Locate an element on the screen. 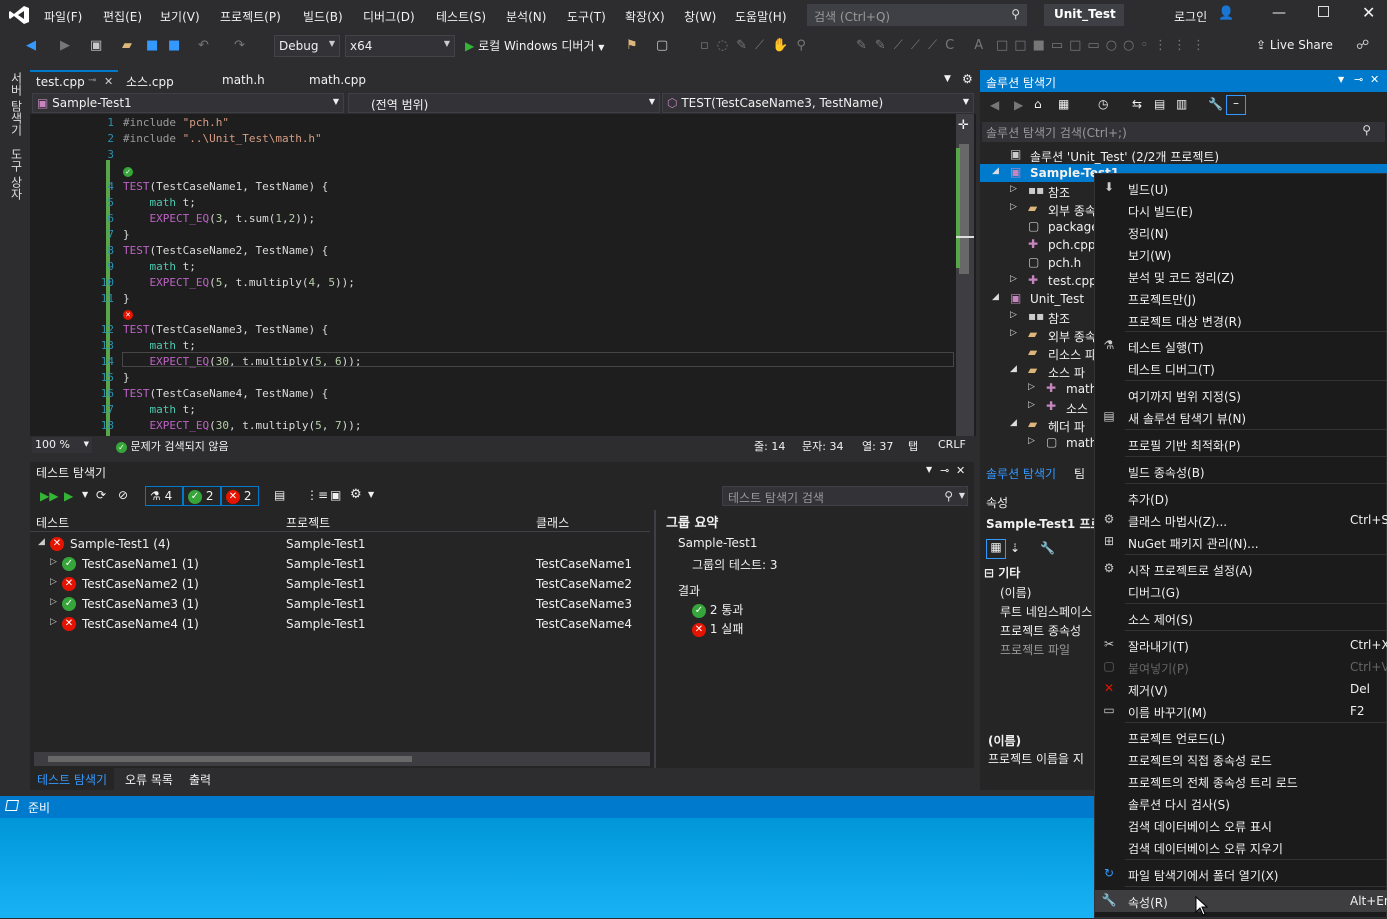 This screenshot has width=1387, height=919. tree-item: ▣ 솔루션 'Unit_Test' (2/2개 프로젝트) is located at coordinates (1183, 155).